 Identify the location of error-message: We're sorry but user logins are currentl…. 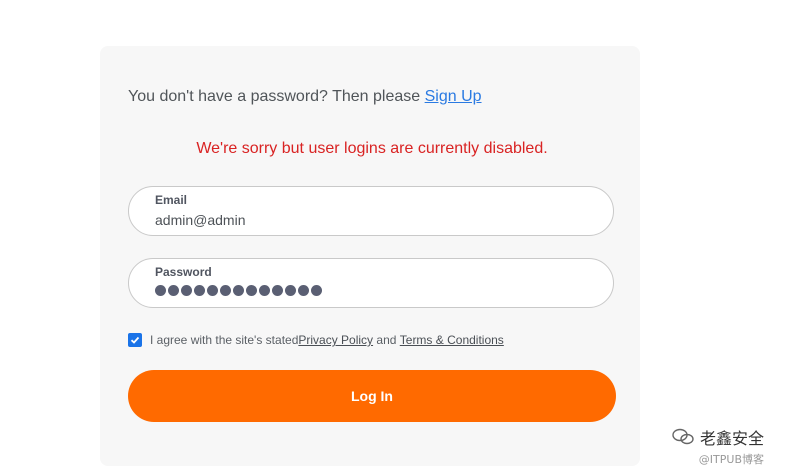
(372, 148).